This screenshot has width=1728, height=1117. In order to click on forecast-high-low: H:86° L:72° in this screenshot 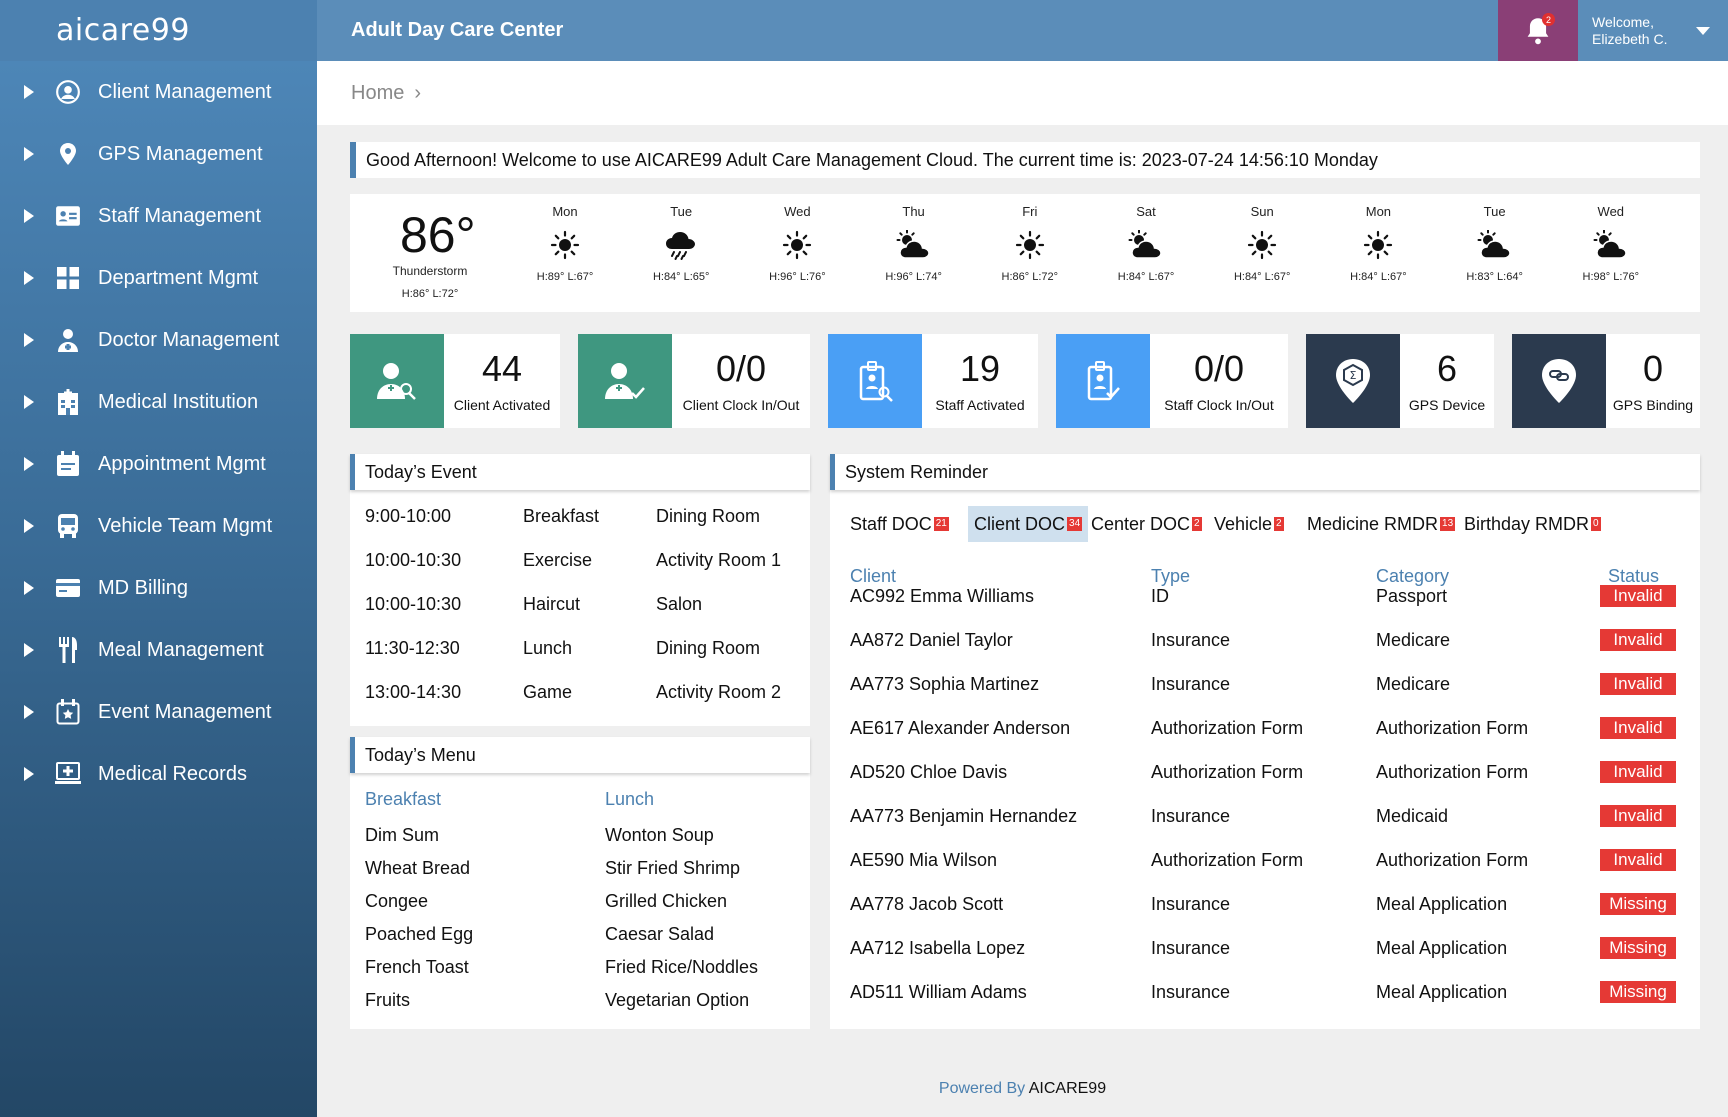, I will do `click(1030, 277)`.